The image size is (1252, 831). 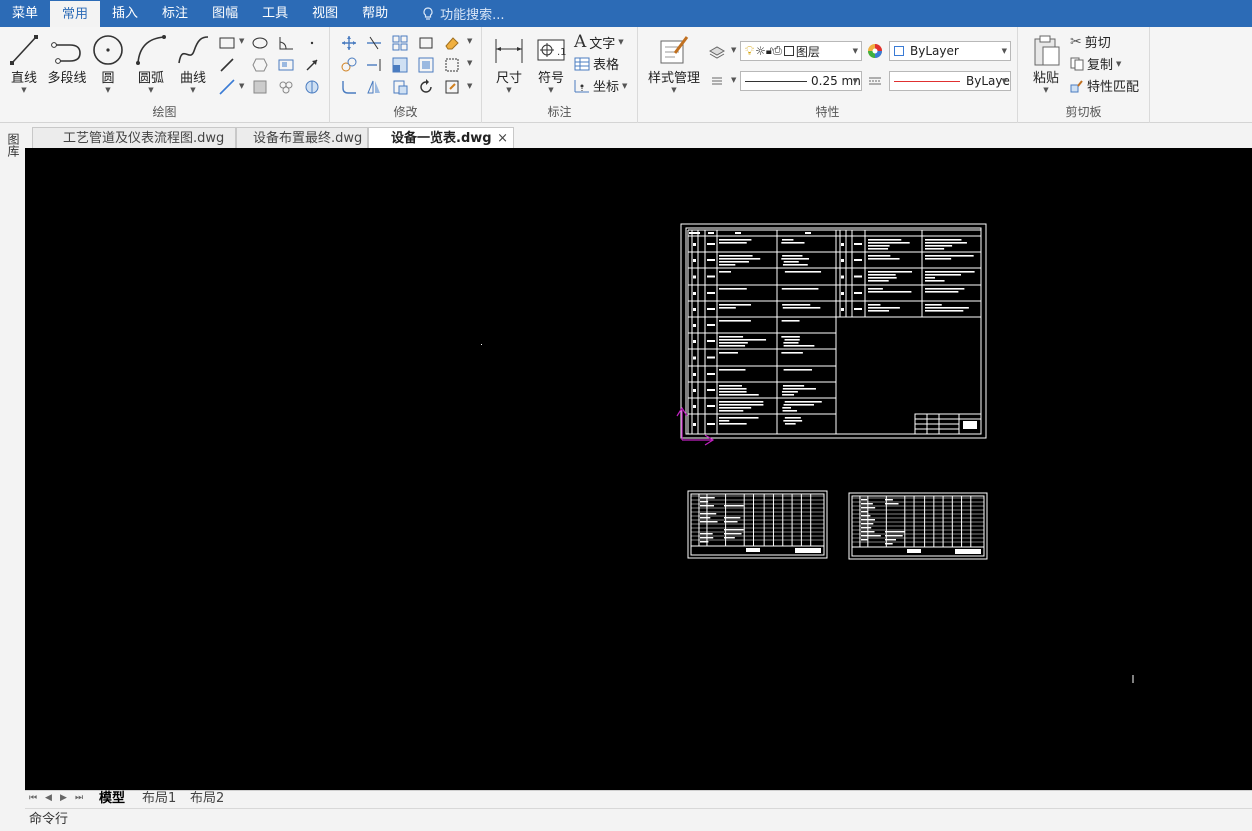 What do you see at coordinates (638, 819) in the screenshot?
I see `command-line: 命令行` at bounding box center [638, 819].